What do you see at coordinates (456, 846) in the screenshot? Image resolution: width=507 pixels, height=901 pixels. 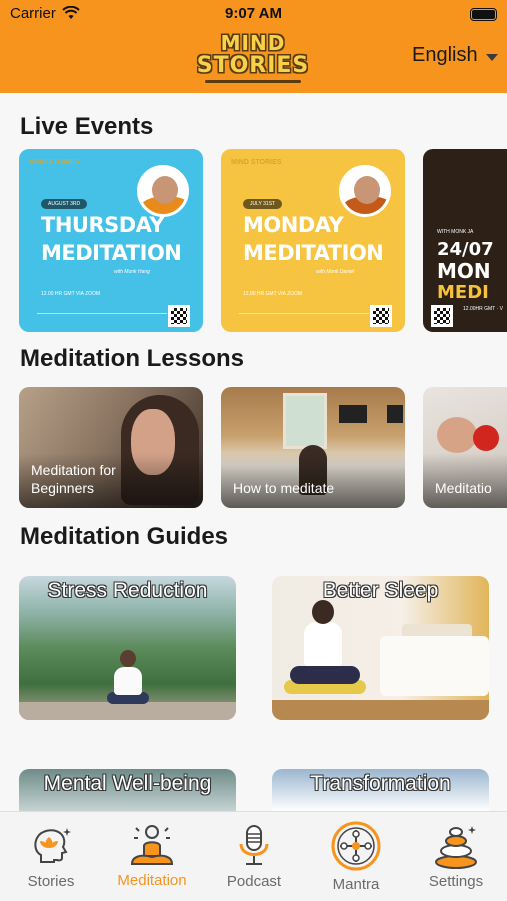 I see `stacked-stones-icon` at bounding box center [456, 846].